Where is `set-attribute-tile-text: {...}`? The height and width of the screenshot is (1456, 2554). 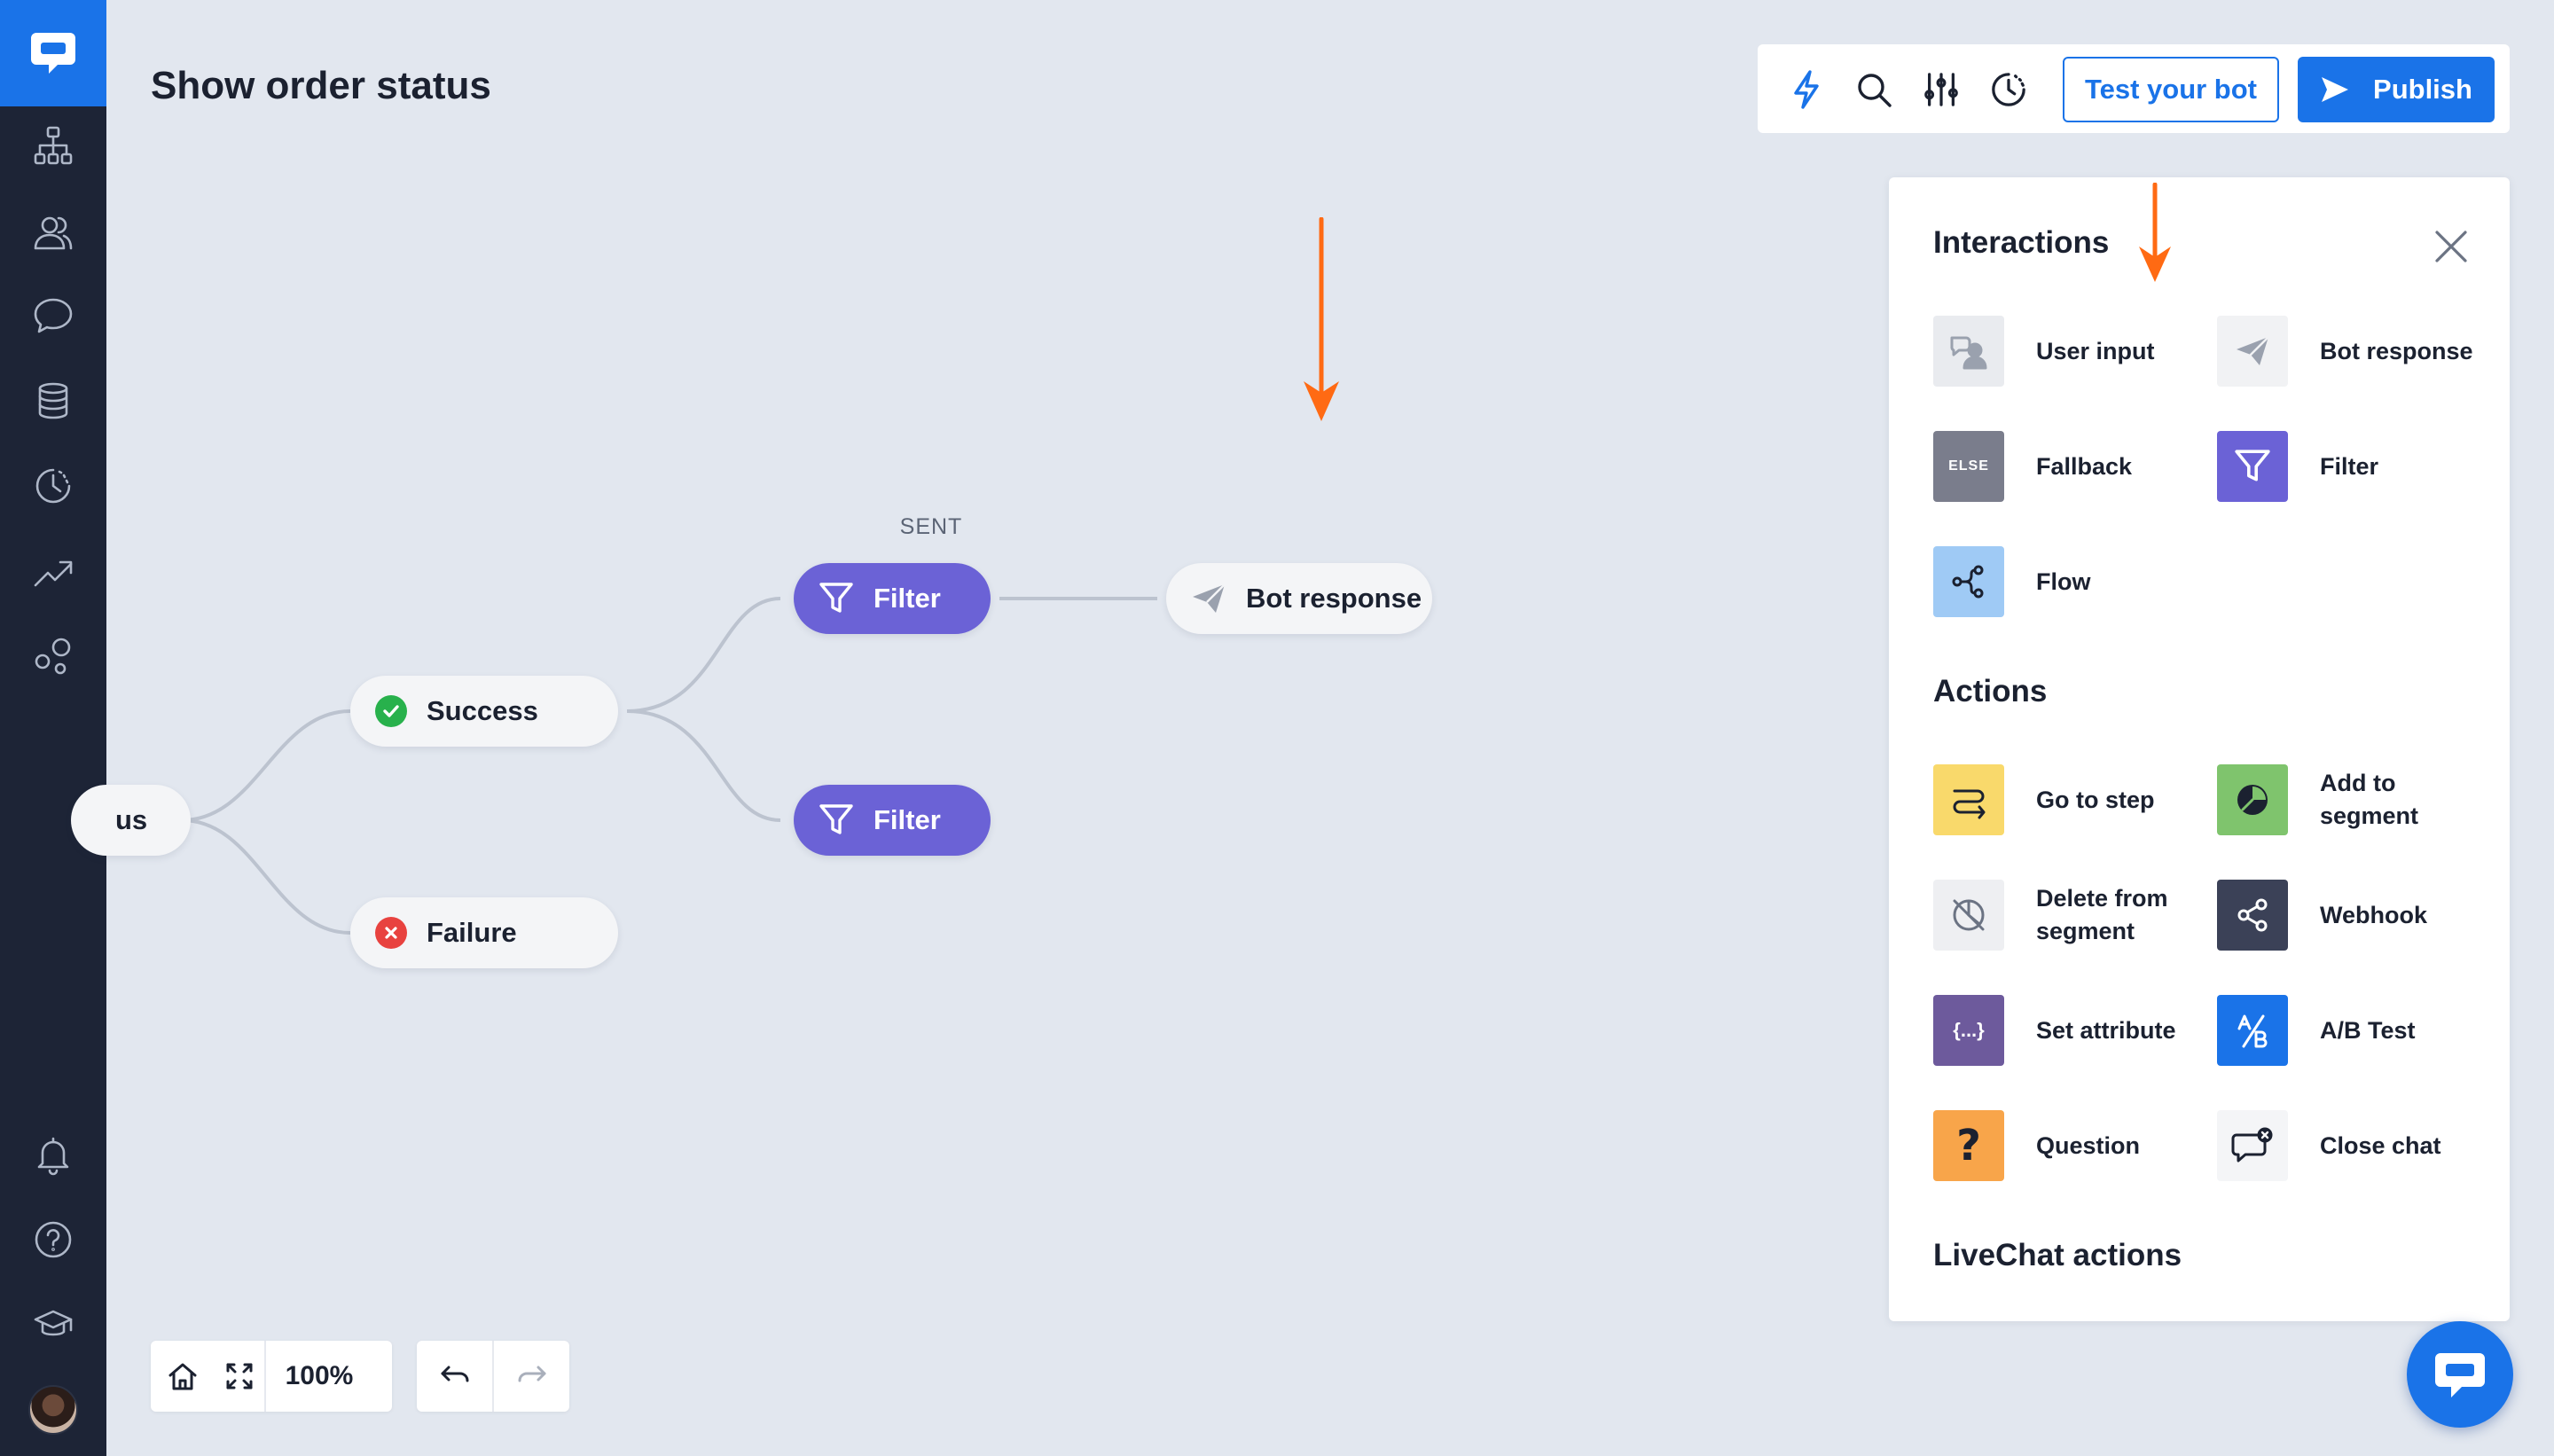 set-attribute-tile-text: {...} is located at coordinates (1969, 1030).